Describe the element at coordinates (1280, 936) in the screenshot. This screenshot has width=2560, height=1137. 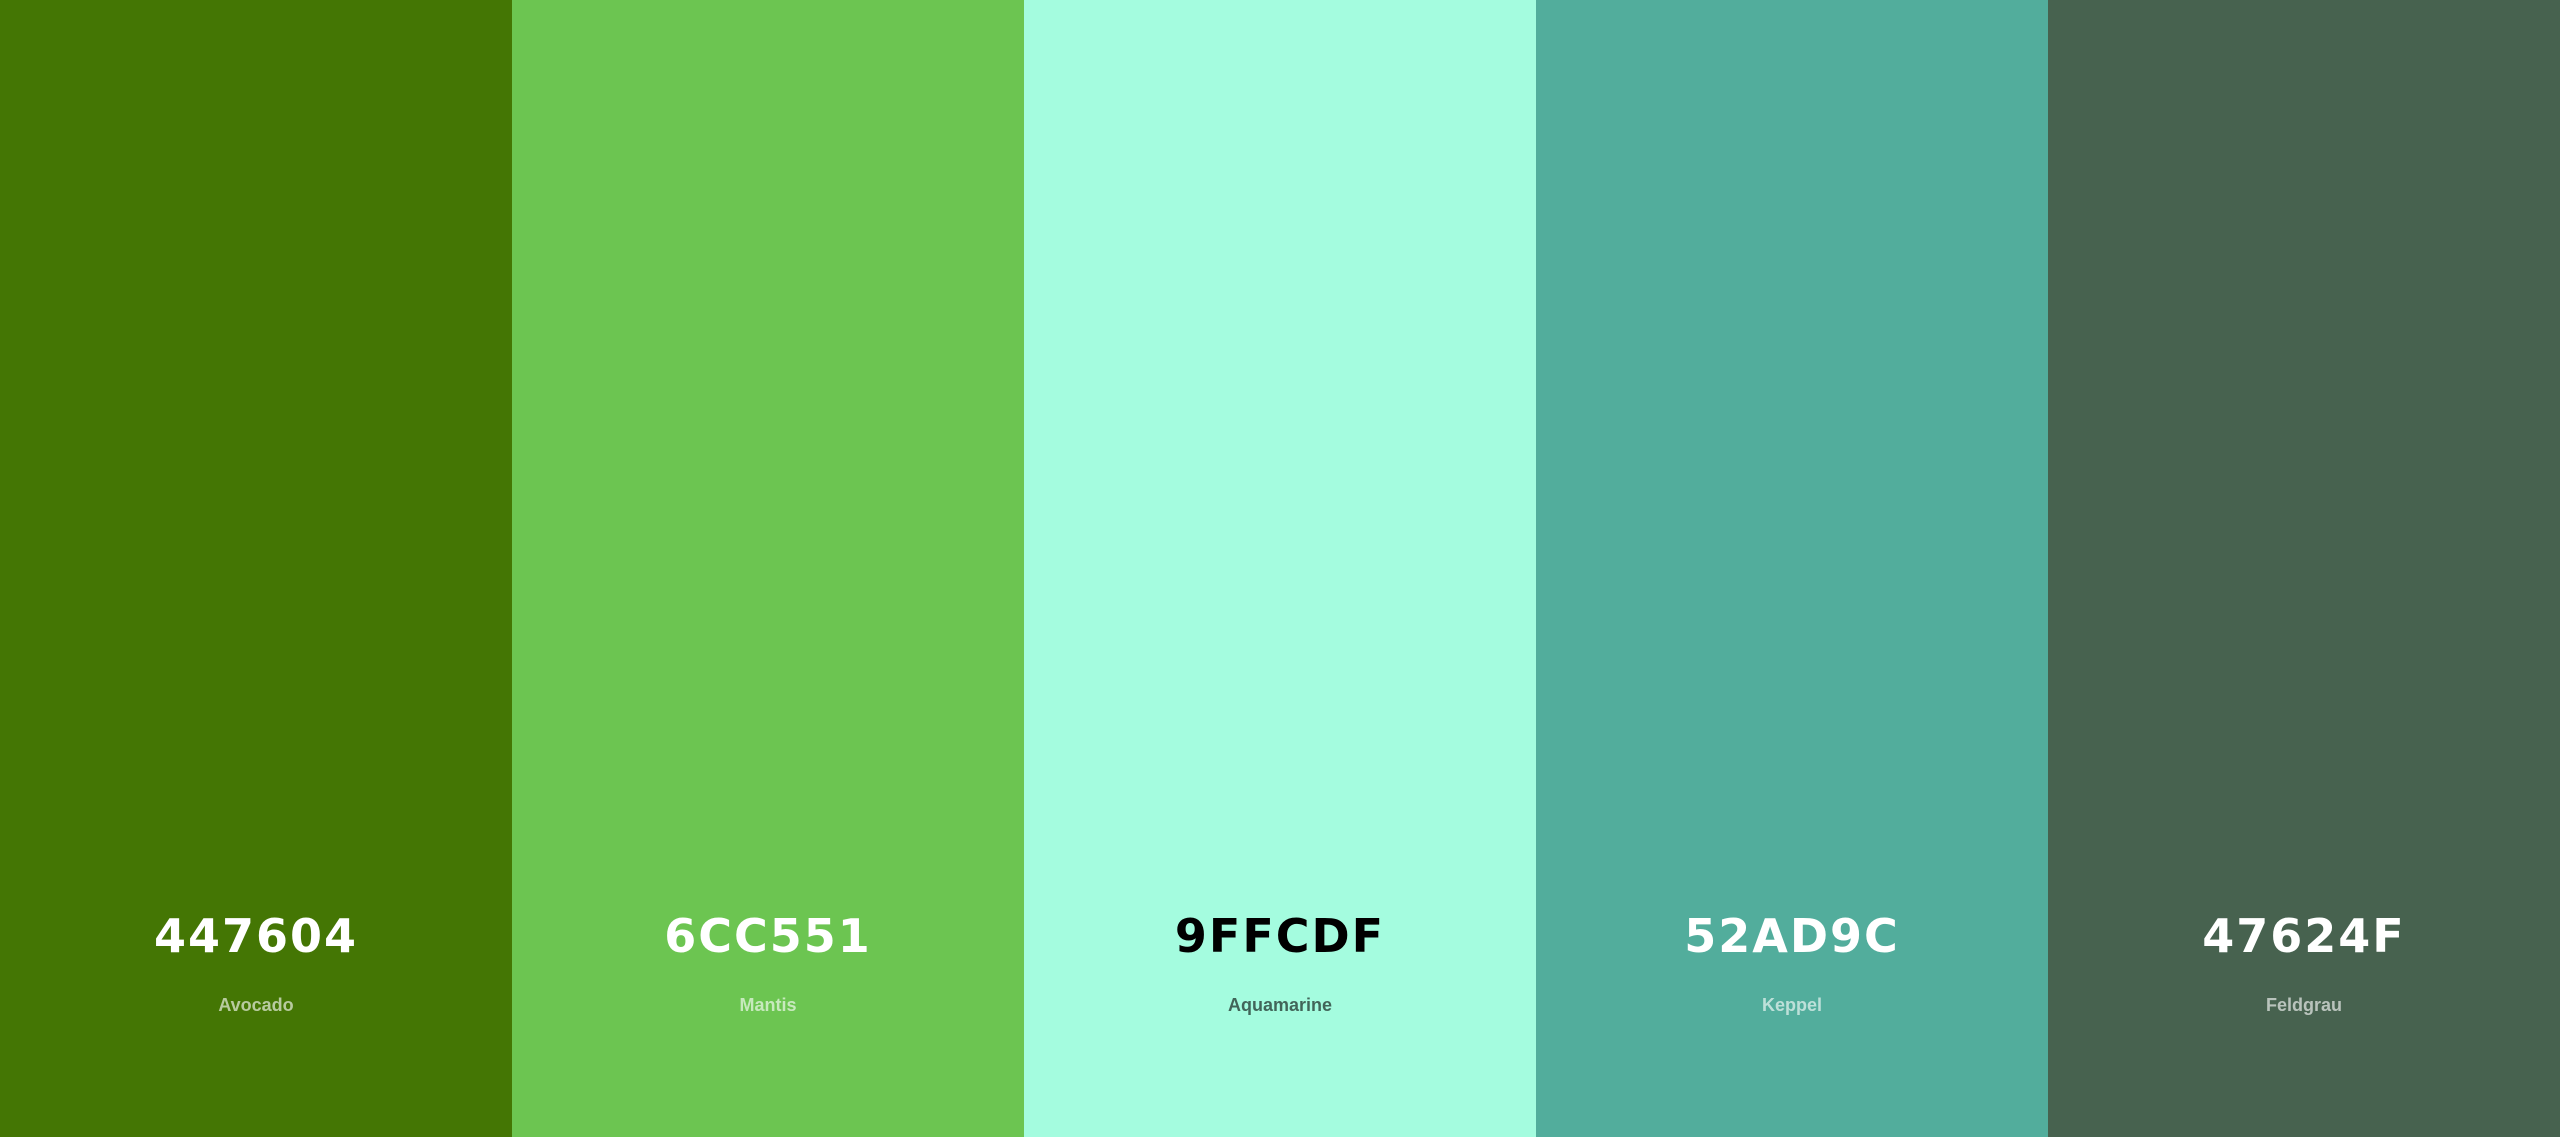
I see `swatch-hex-code: 9FFCDF` at that location.